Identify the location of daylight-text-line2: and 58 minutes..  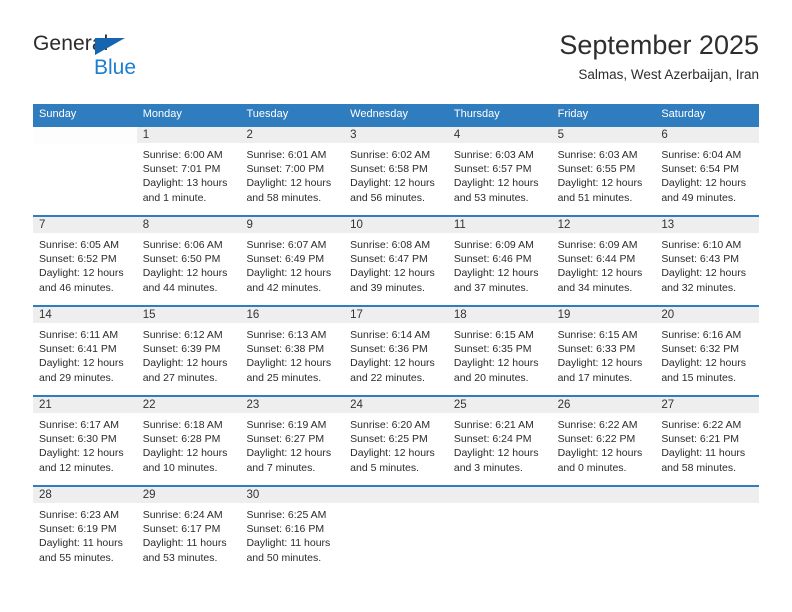
(699, 467).